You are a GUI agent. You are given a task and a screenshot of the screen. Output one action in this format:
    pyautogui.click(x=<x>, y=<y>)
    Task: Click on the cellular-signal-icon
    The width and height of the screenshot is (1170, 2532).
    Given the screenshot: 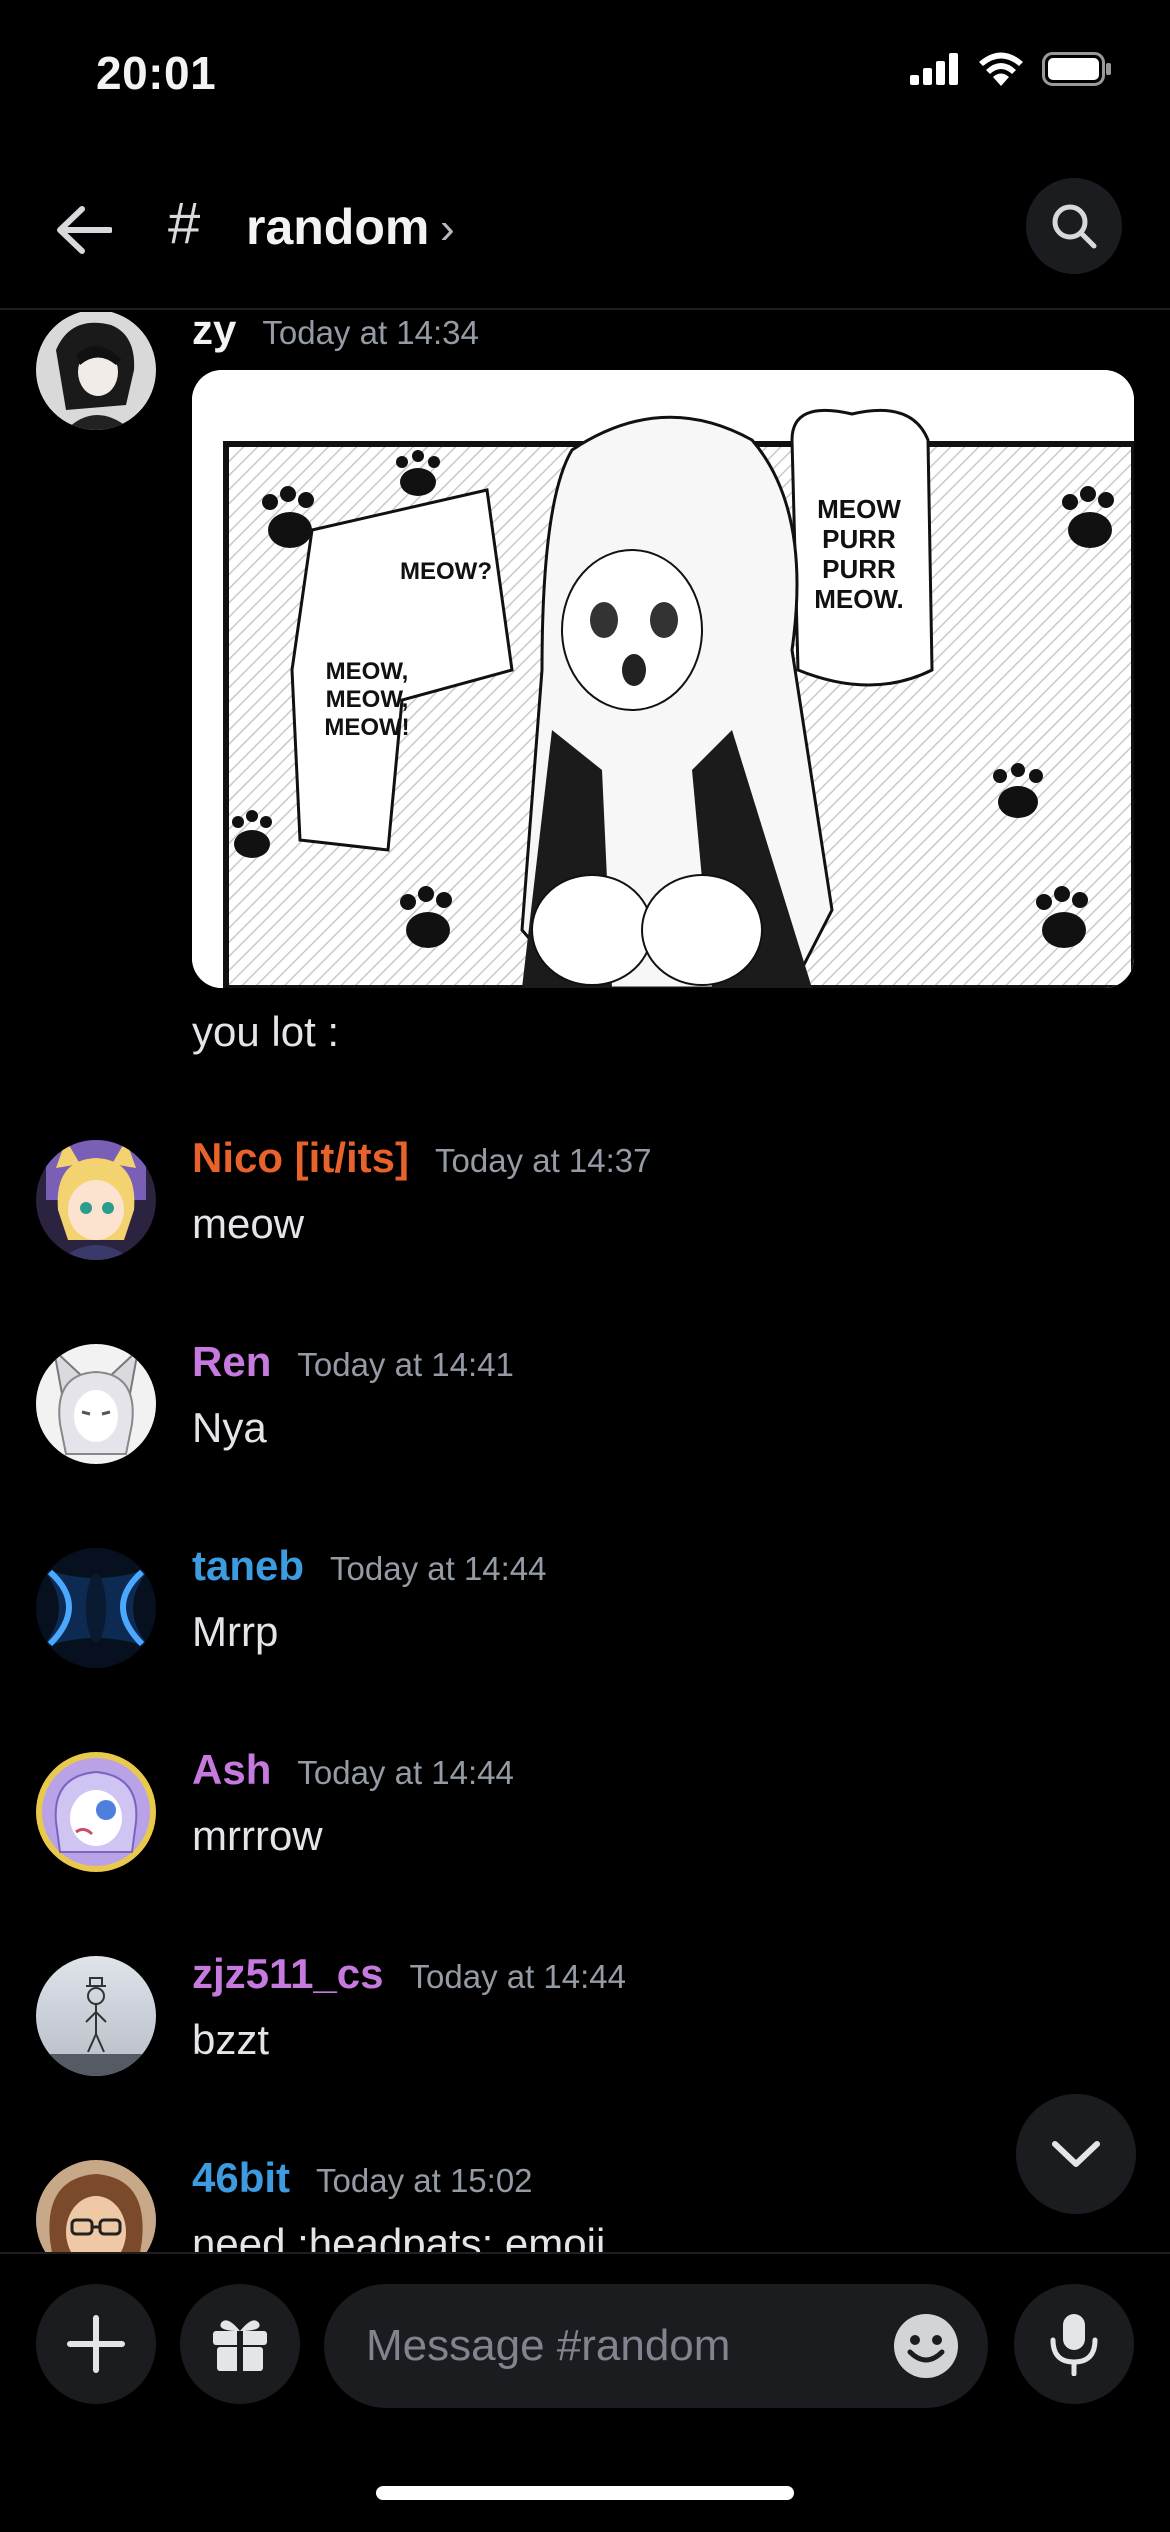 What is the action you would take?
    pyautogui.click(x=934, y=69)
    